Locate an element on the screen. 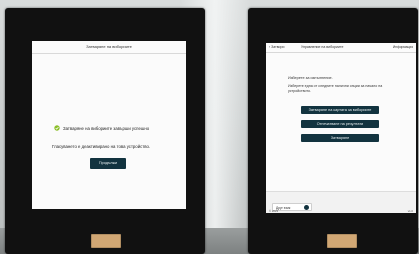  globe-icon is located at coordinates (306, 207).